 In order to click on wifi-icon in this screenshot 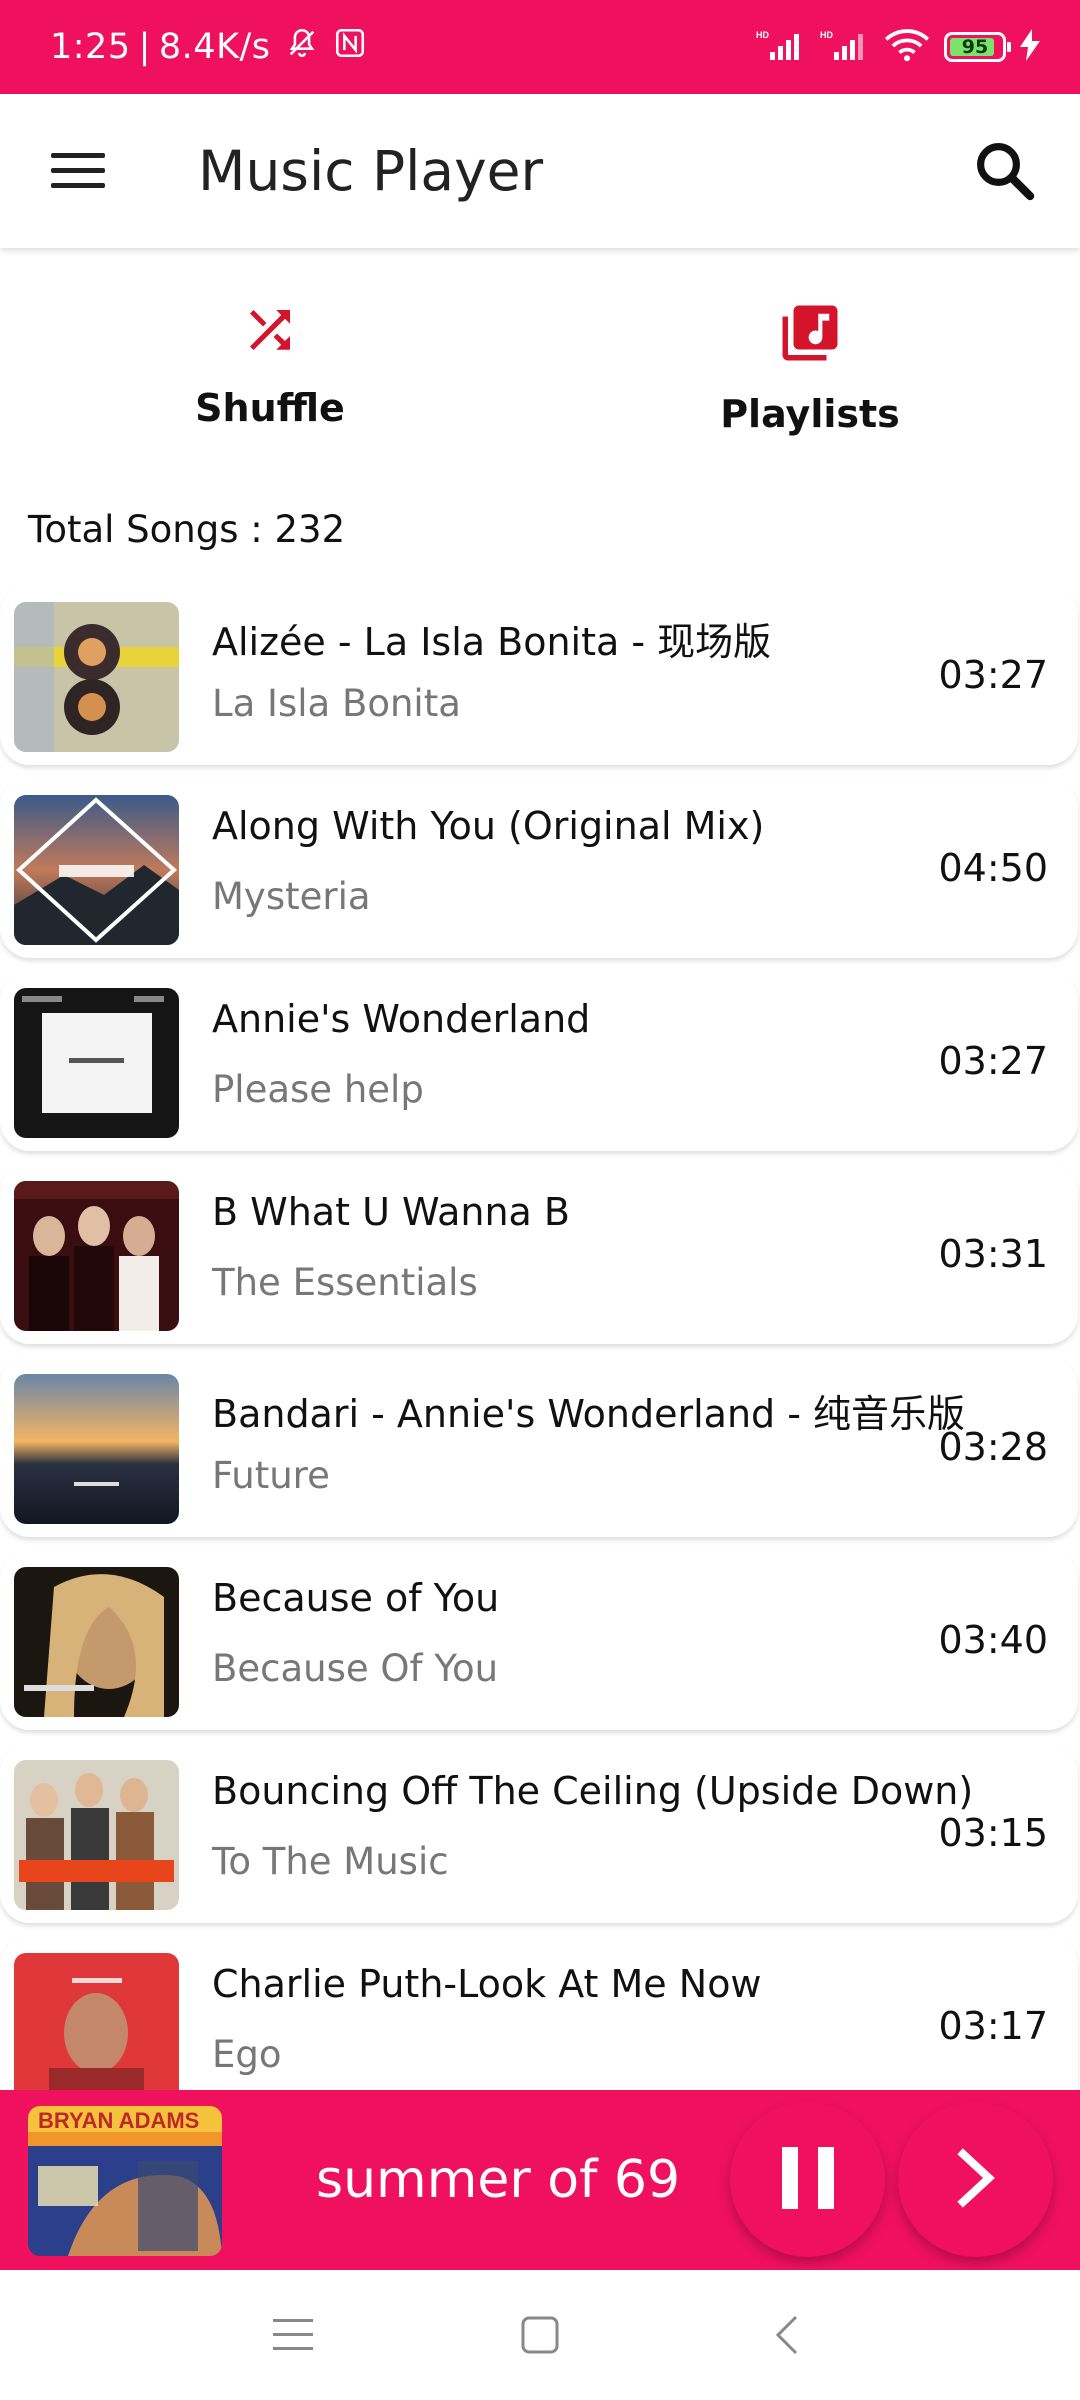, I will do `click(907, 47)`.